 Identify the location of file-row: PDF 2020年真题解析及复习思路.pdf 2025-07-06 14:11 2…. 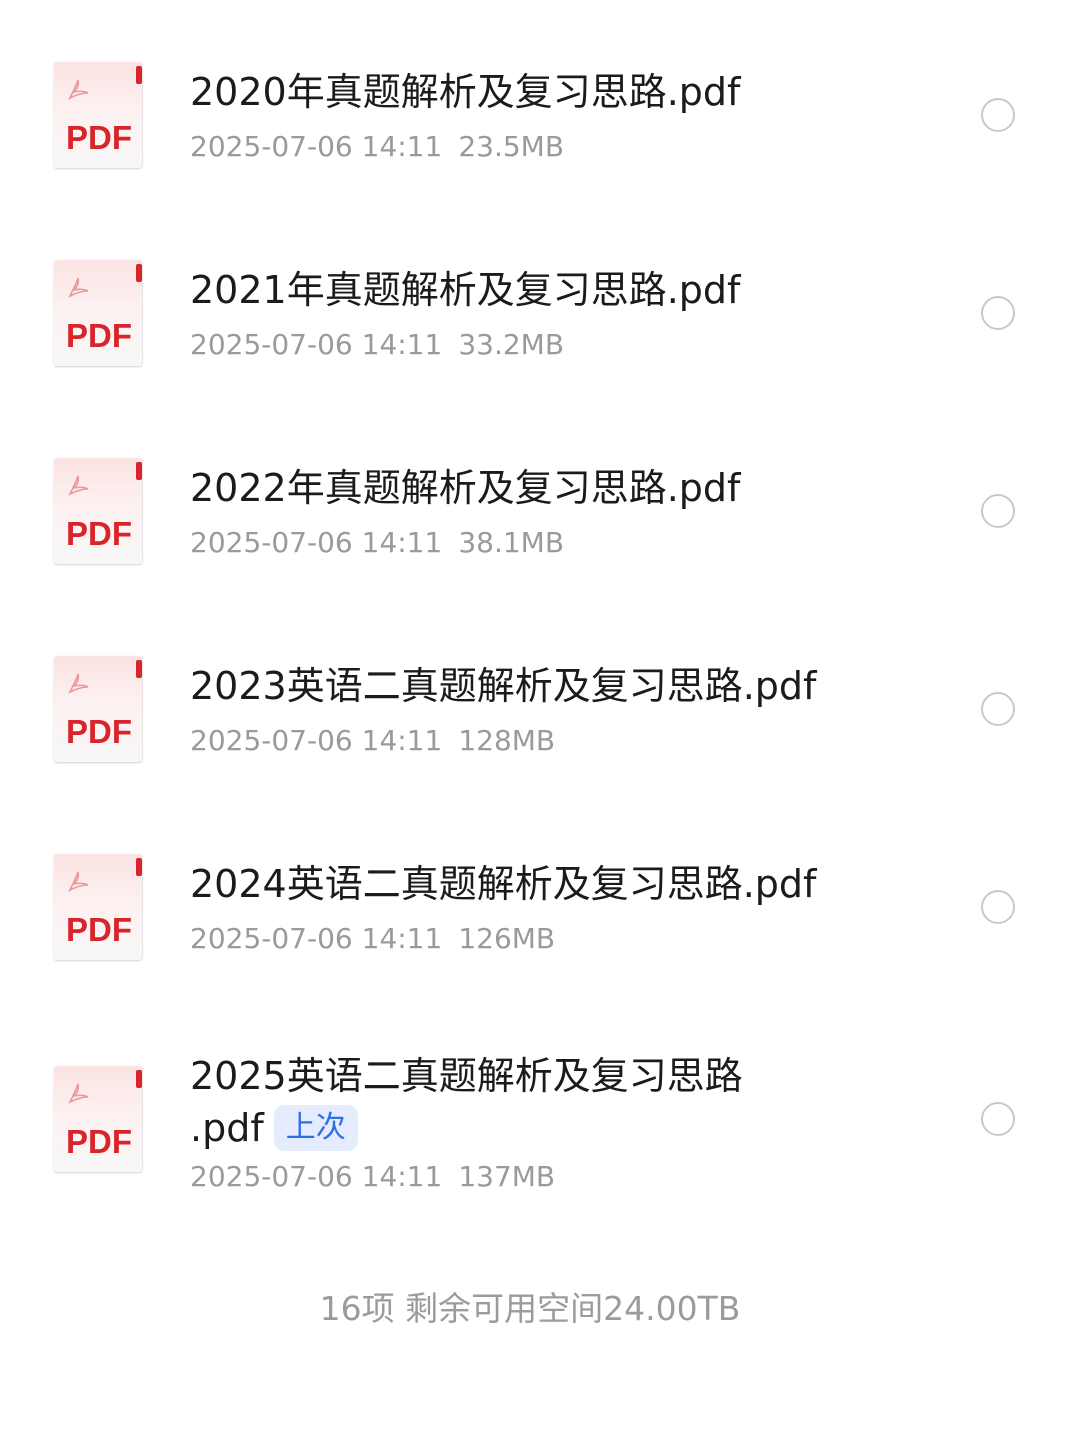
(540, 99).